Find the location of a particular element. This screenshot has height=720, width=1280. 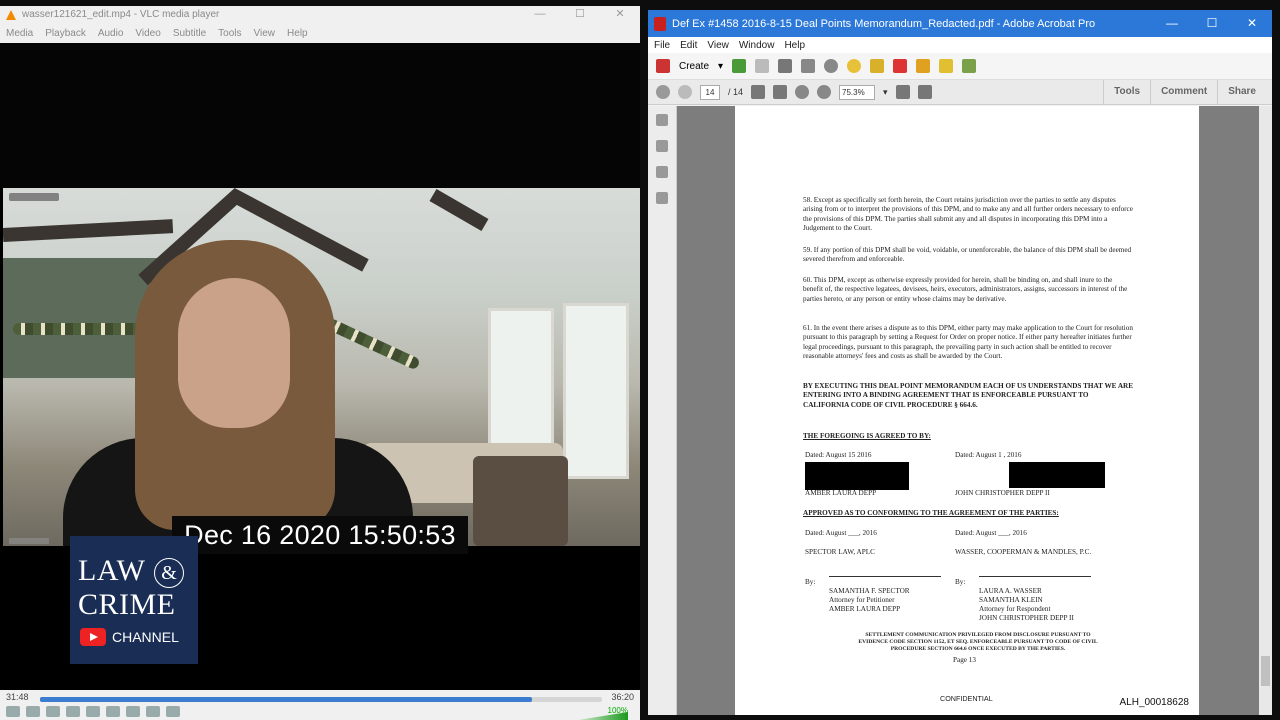

attachments-icon is located at coordinates (662, 172).